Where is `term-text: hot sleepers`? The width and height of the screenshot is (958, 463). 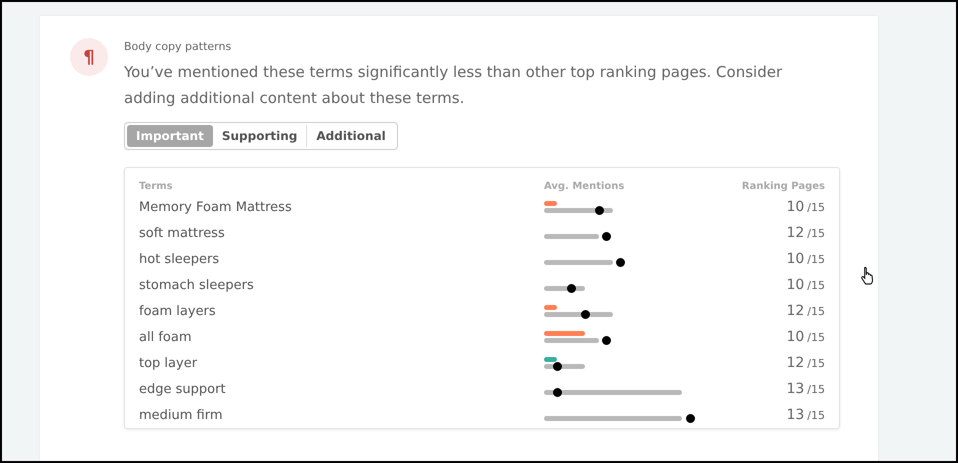
term-text: hot sleepers is located at coordinates (179, 259).